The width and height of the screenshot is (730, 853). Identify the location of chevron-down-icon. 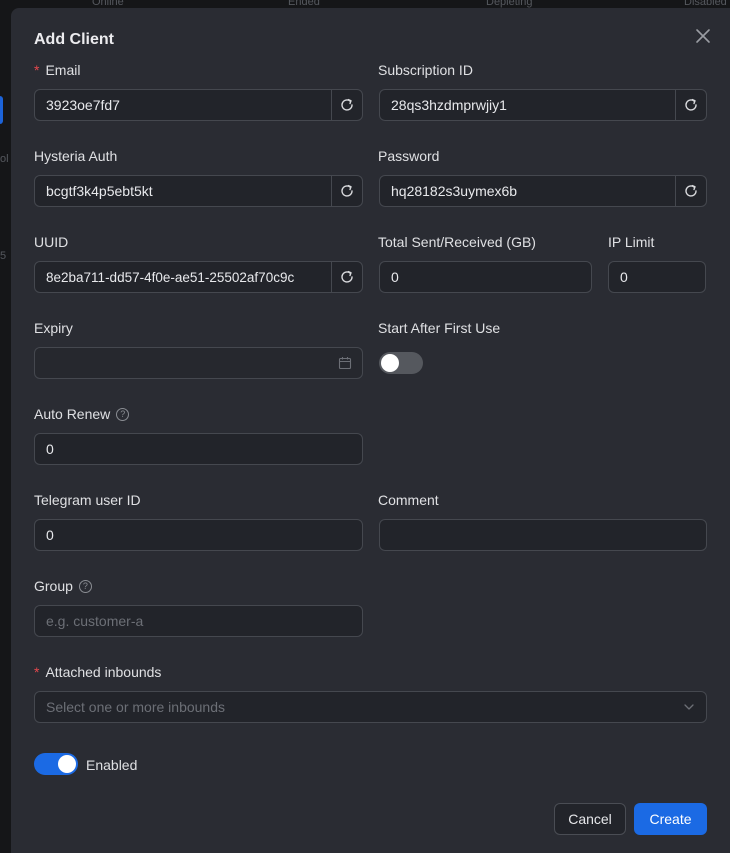
(689, 707).